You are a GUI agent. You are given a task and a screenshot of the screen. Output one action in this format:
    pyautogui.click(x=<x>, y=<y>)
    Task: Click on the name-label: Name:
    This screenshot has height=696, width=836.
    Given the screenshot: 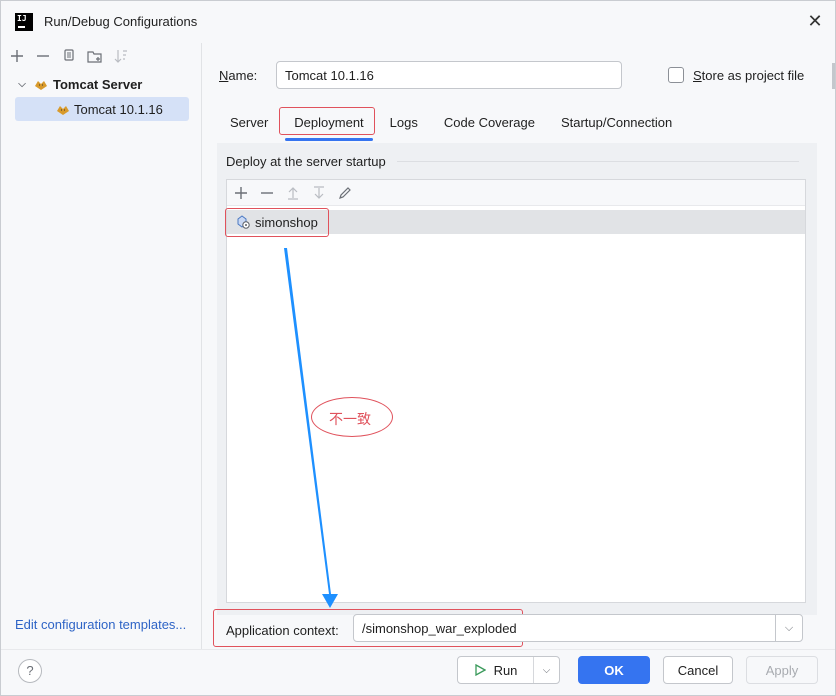 What is the action you would take?
    pyautogui.click(x=238, y=75)
    